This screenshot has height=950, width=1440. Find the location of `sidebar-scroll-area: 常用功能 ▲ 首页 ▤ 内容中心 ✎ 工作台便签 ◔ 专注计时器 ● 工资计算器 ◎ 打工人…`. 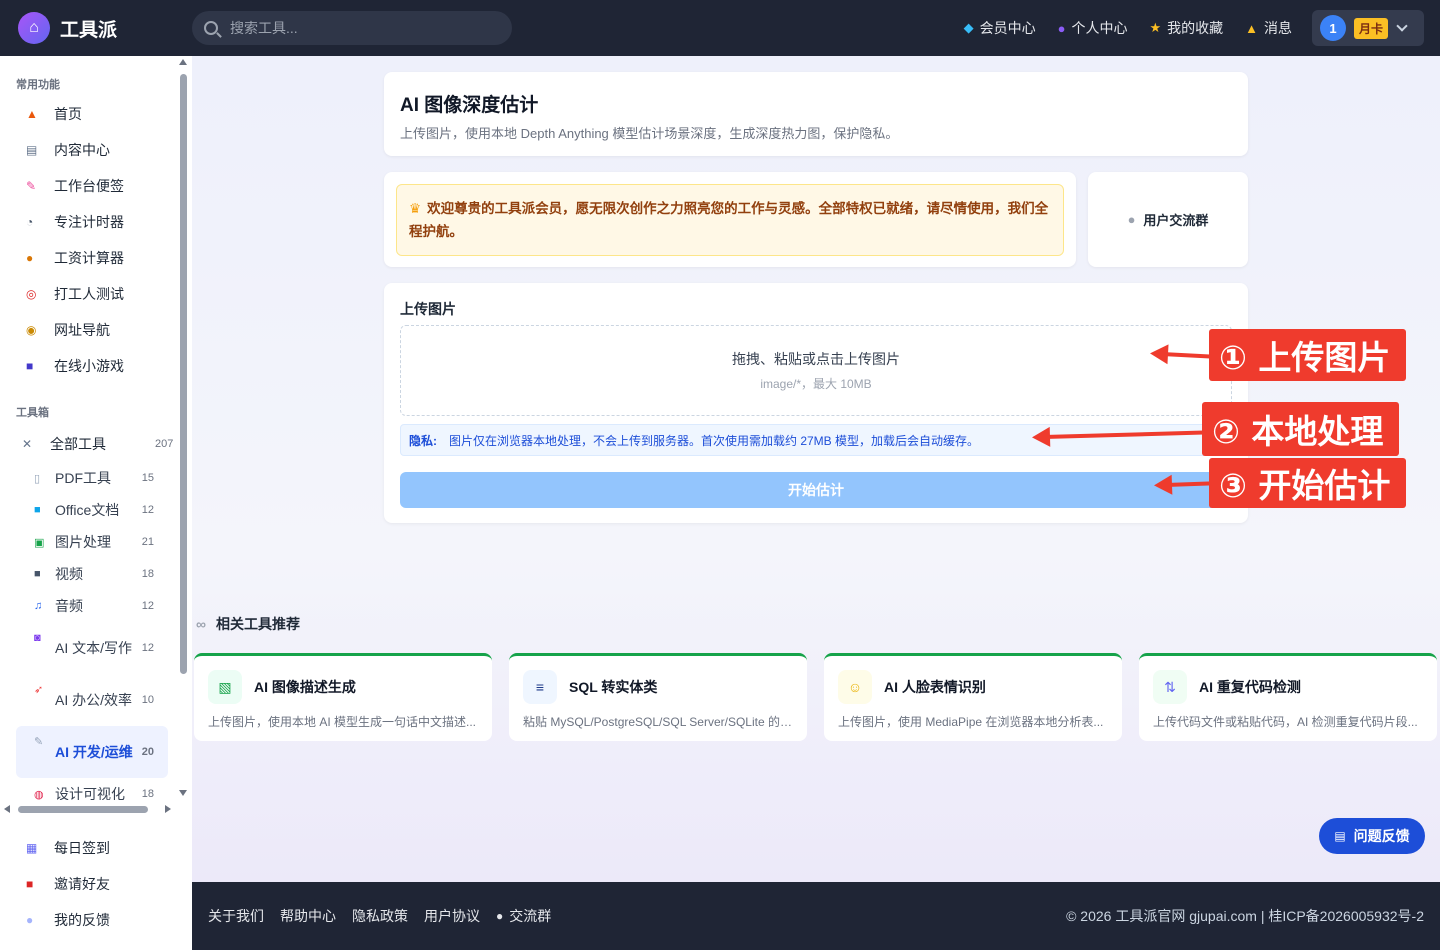

sidebar-scroll-area: 常用功能 ▲ 首页 ▤ 内容中心 ✎ 工作台便签 ◔ 专注计时器 ● 工资计算器 ◎ 打工人… is located at coordinates (88, 428).